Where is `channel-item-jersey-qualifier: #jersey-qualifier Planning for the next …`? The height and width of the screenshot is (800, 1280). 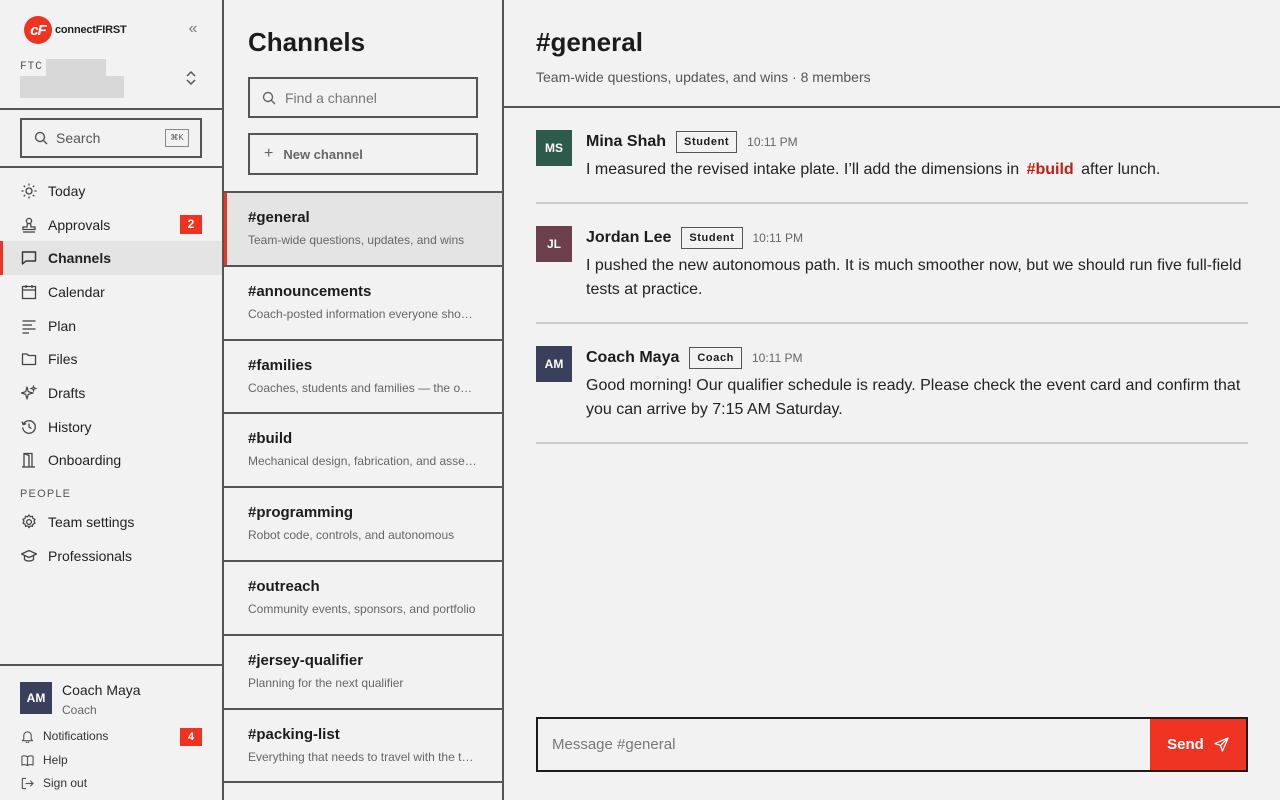 channel-item-jersey-qualifier: #jersey-qualifier Planning for the next … is located at coordinates (363, 673).